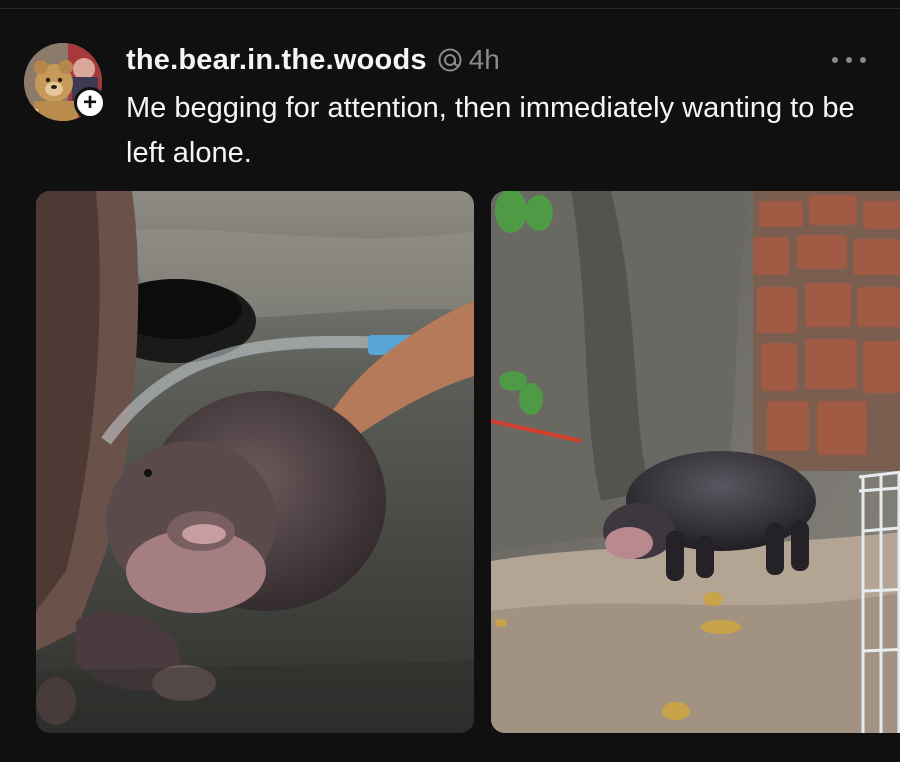 The height and width of the screenshot is (762, 900). I want to click on username-link: the.bear.in.the.woods, so click(276, 60).